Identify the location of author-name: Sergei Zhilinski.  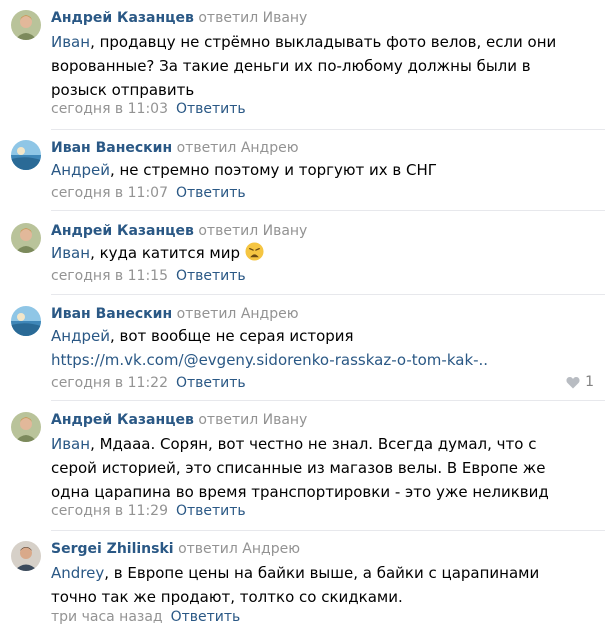
(112, 549).